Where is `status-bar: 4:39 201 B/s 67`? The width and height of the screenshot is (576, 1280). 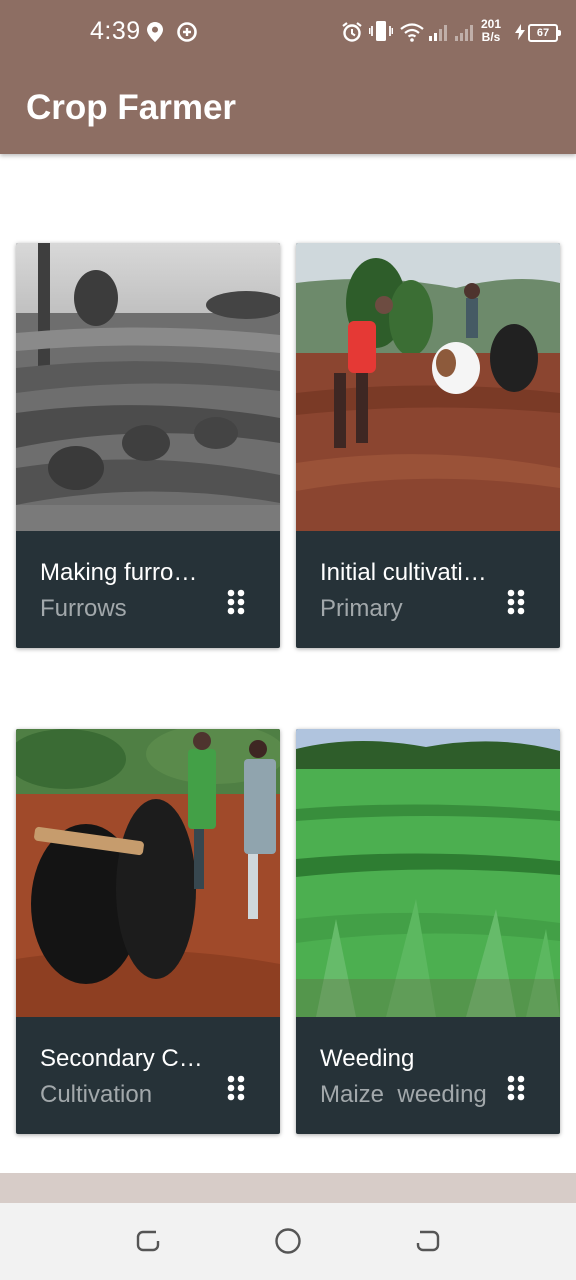 status-bar: 4:39 201 B/s 67 is located at coordinates (288, 32).